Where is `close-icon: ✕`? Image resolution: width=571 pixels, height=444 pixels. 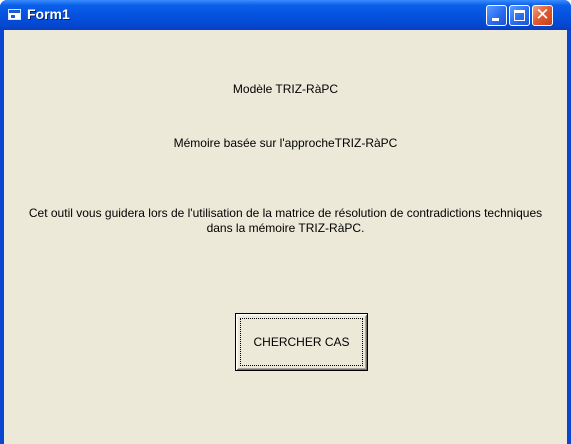 close-icon: ✕ is located at coordinates (542, 14).